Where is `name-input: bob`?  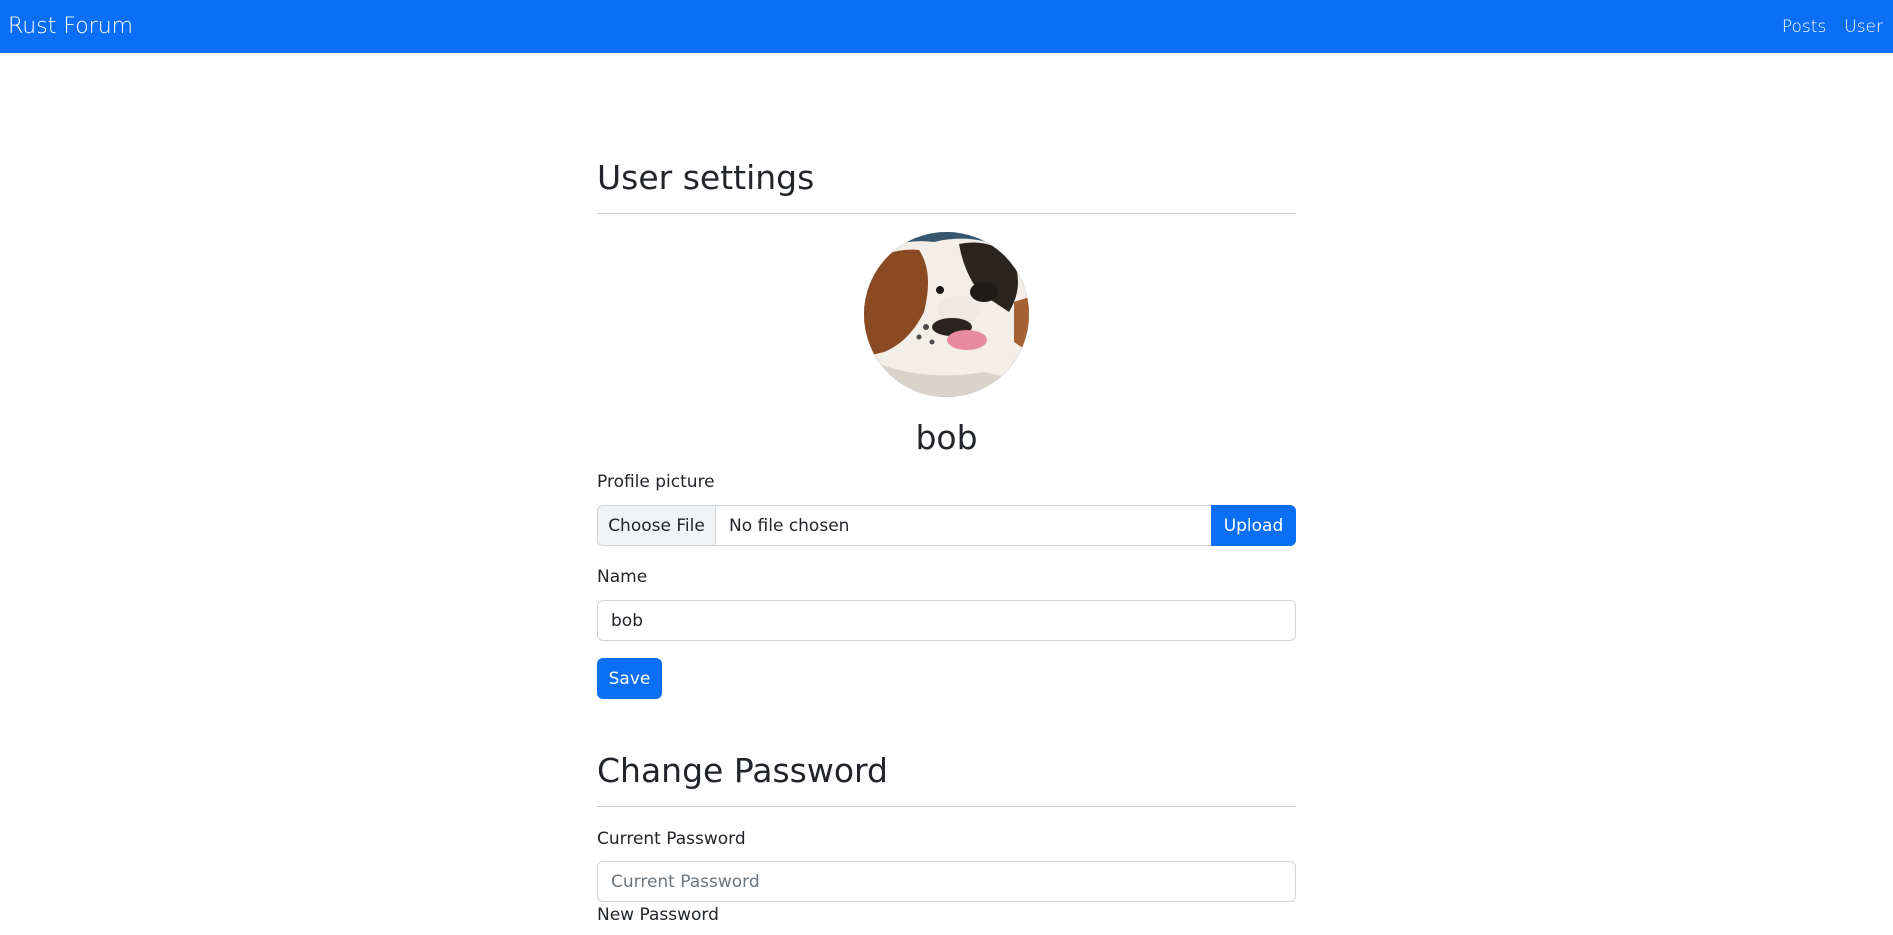
name-input: bob is located at coordinates (946, 620).